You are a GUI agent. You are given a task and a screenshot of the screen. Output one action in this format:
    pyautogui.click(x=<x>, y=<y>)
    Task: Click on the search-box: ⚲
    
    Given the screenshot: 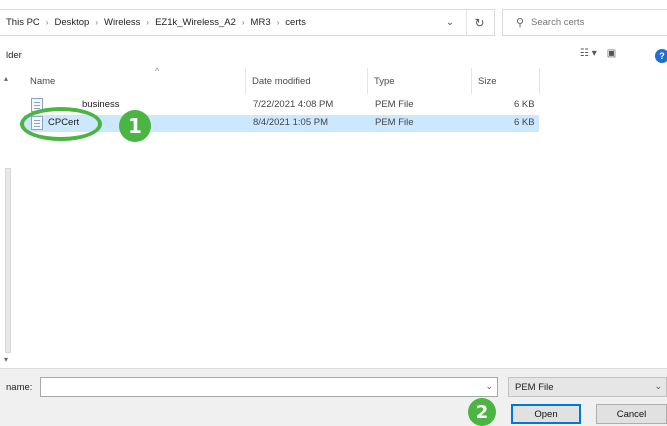 What is the action you would take?
    pyautogui.click(x=584, y=22)
    